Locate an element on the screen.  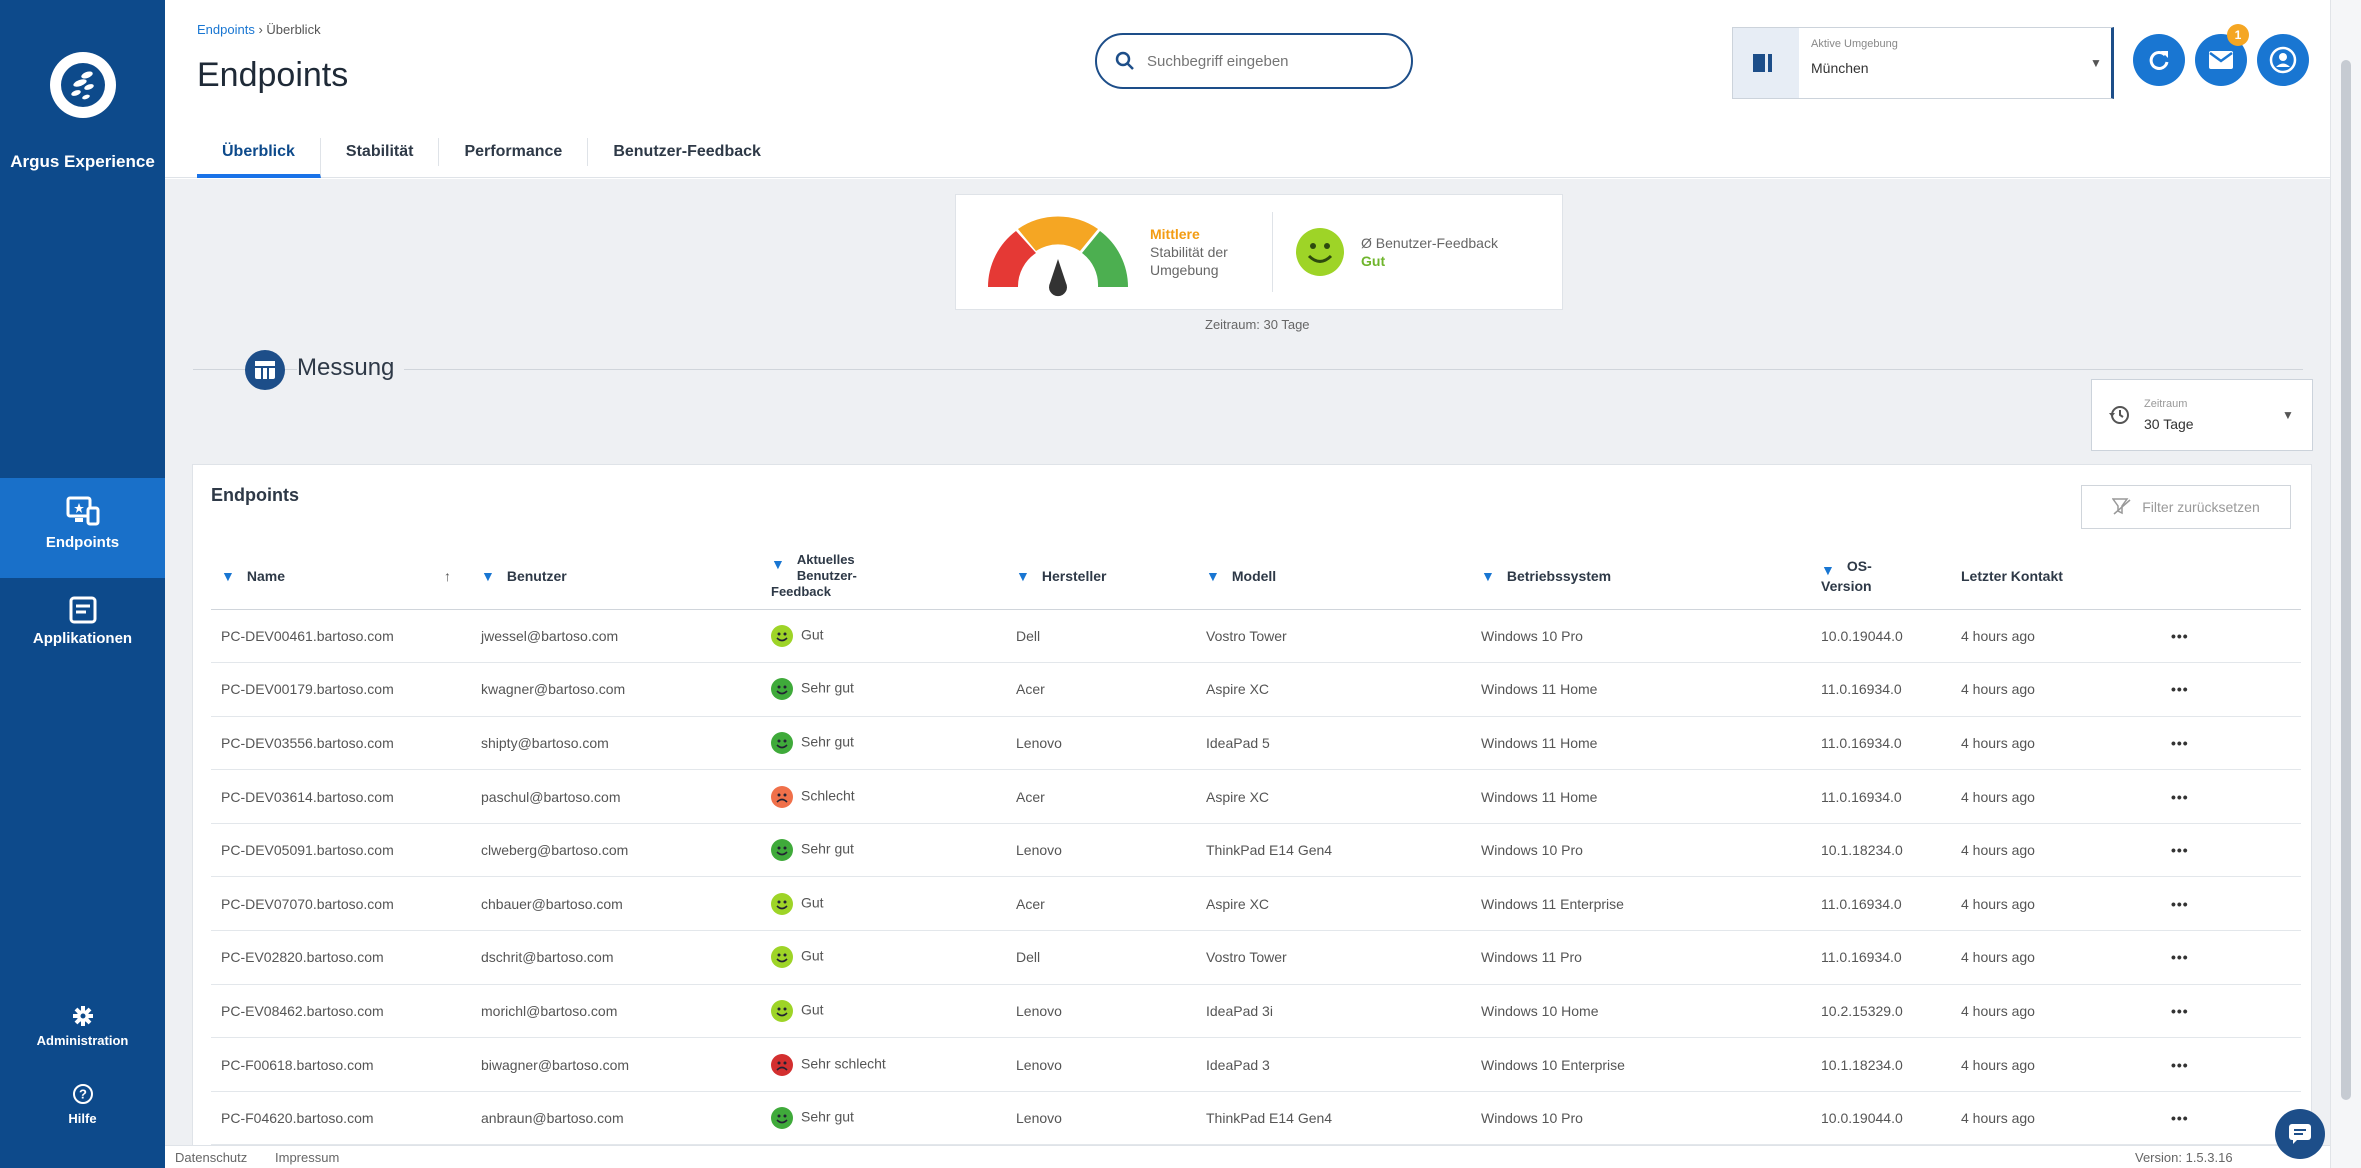
cell-last-contact: 4 hours ago is located at coordinates (2056, 636).